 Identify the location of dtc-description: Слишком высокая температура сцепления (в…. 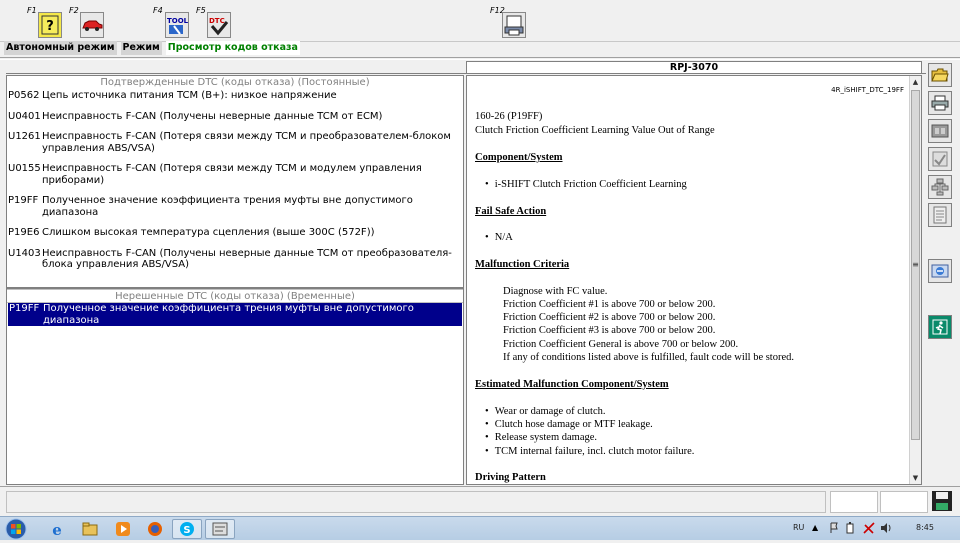
(208, 232).